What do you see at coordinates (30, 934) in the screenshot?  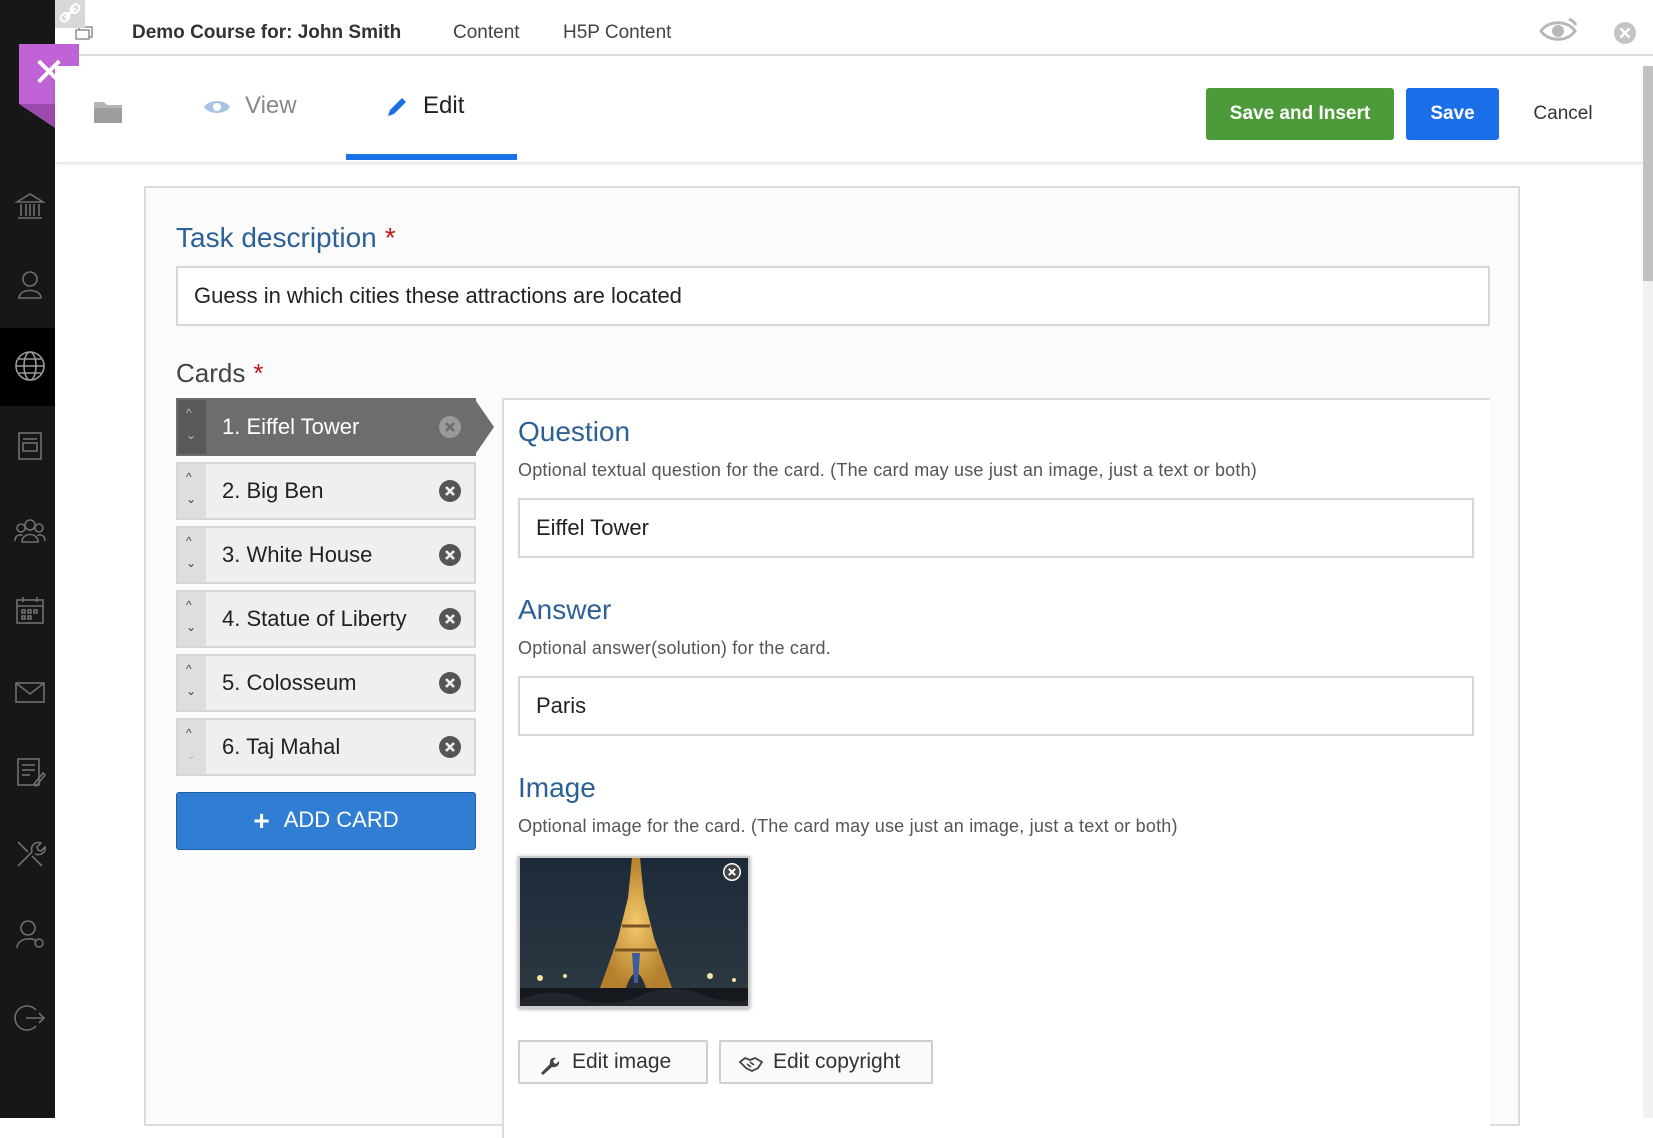 I see `user-settings-icon` at bounding box center [30, 934].